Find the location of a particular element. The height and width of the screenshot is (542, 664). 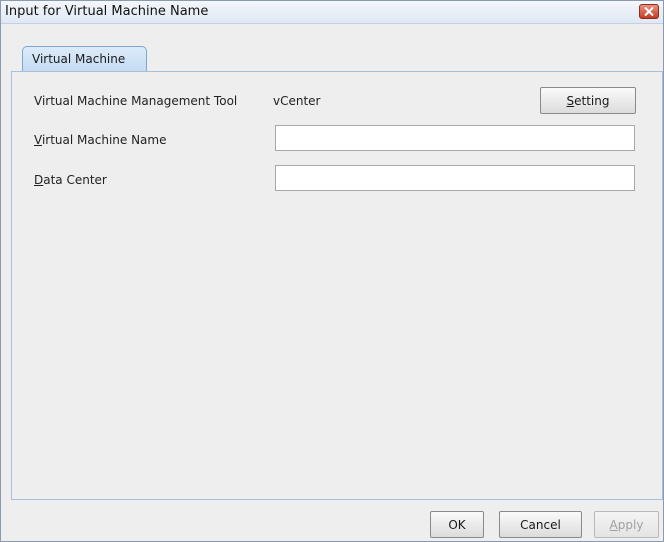

tab-label: Virtual Machine is located at coordinates (79, 59).